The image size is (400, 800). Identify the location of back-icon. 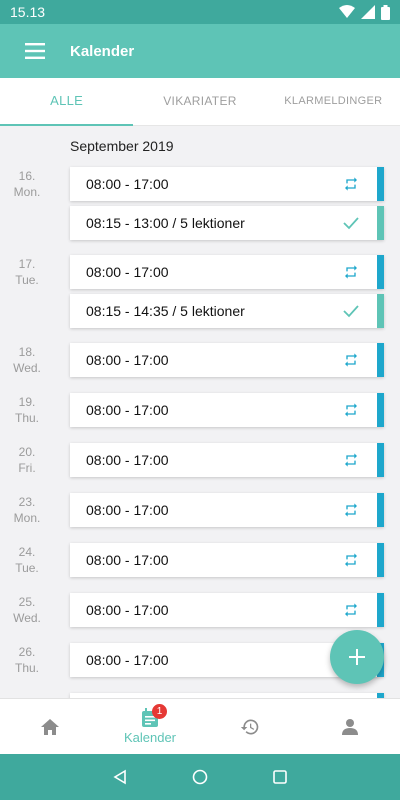
(120, 777).